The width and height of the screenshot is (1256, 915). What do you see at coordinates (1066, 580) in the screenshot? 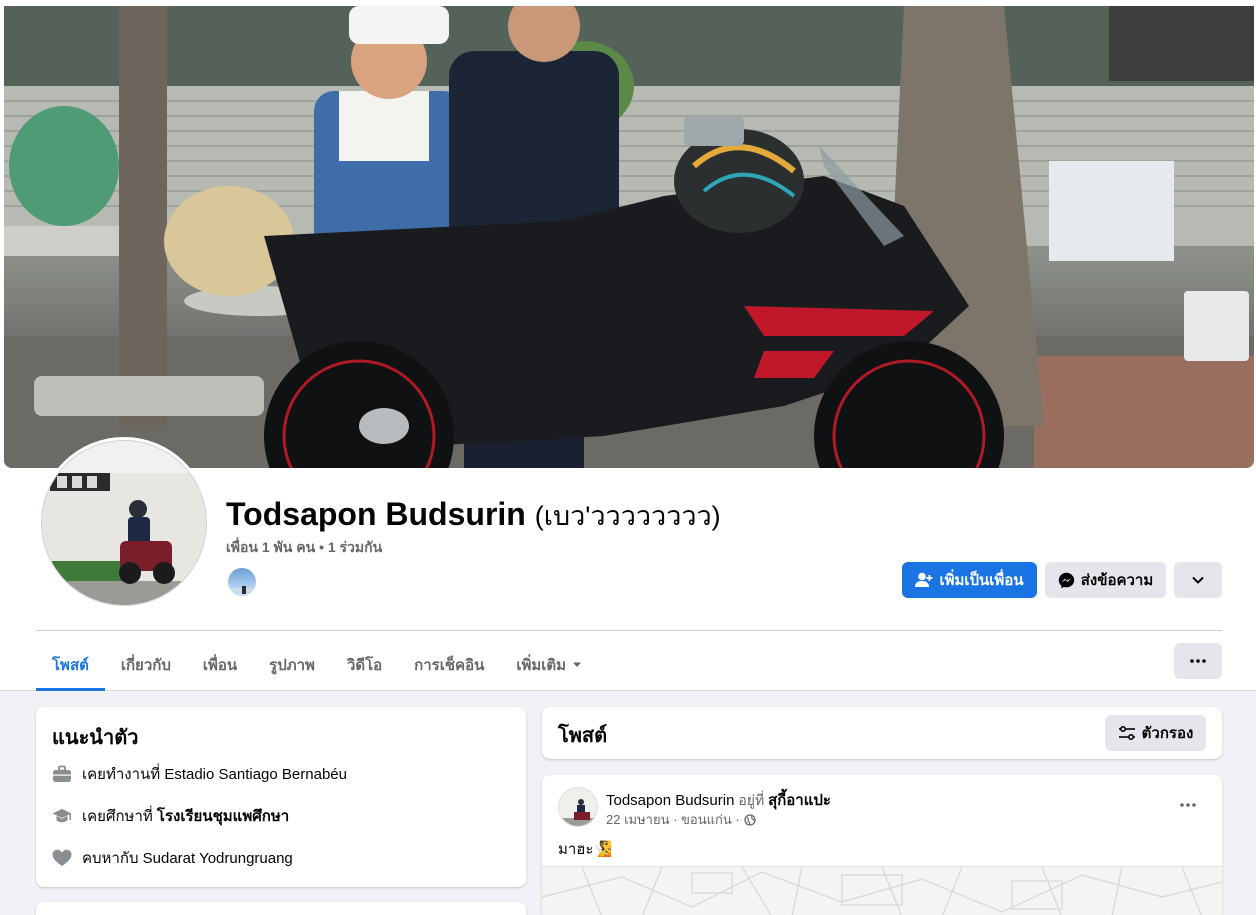
I see `messenger-icon` at bounding box center [1066, 580].